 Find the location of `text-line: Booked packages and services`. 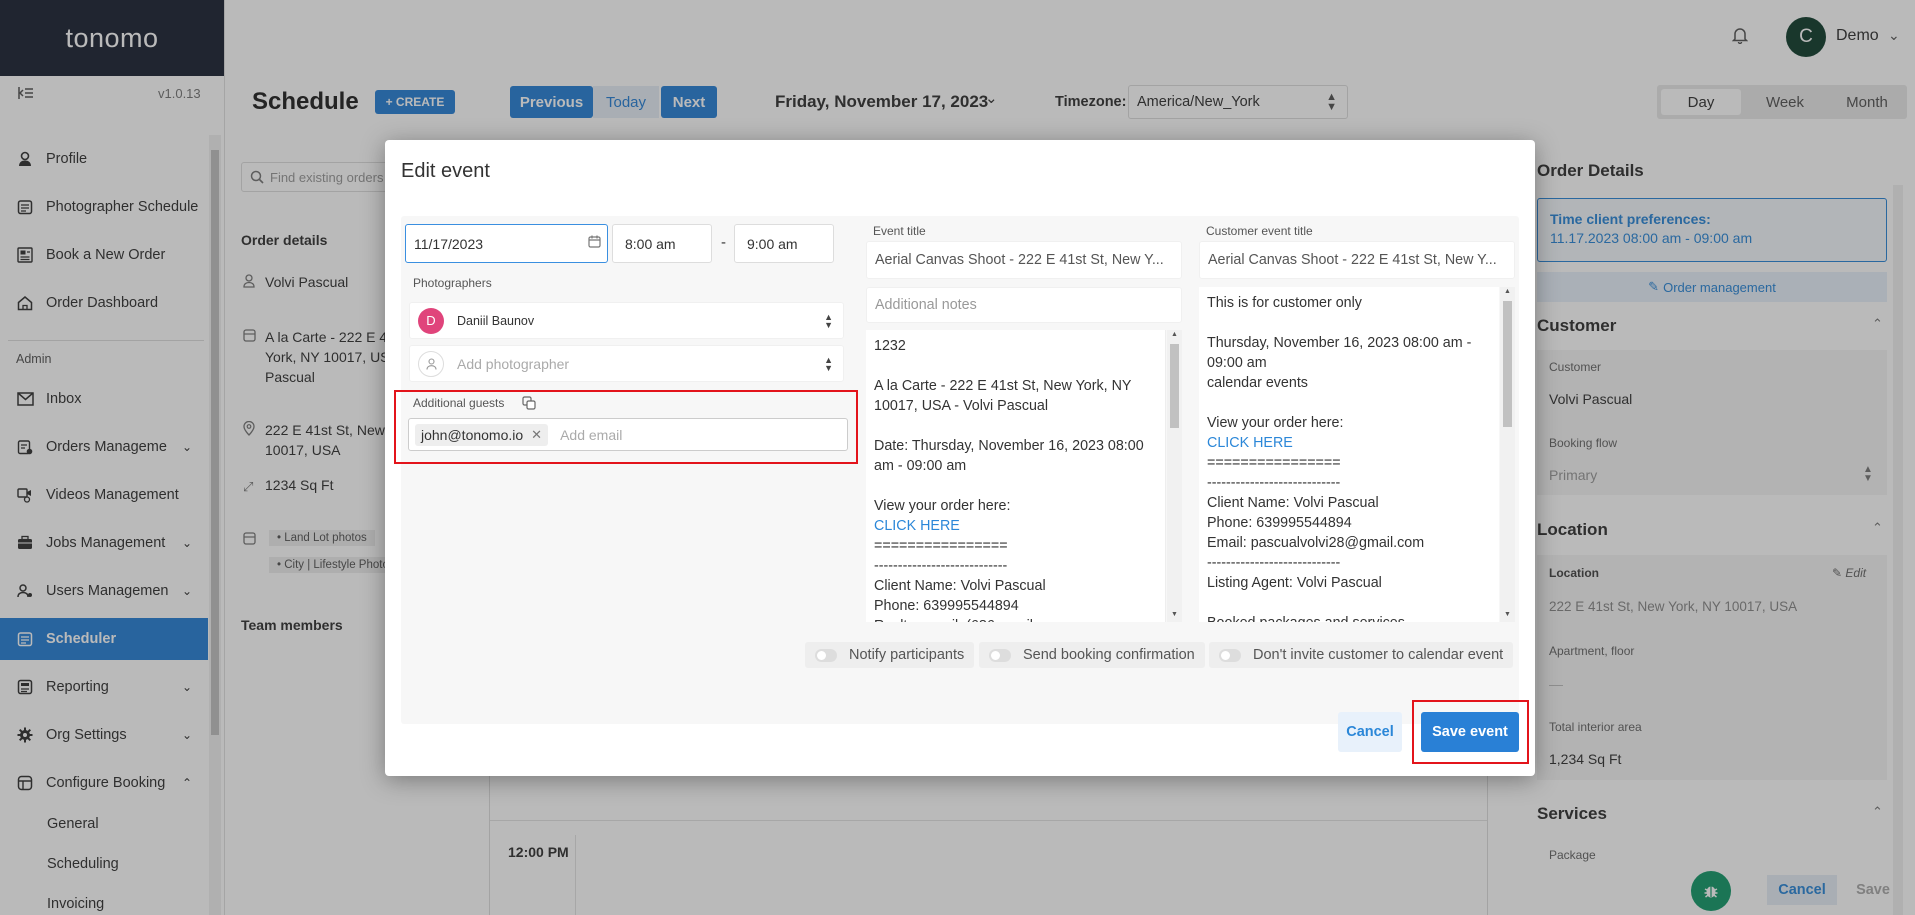

text-line: Booked packages and services is located at coordinates (1349, 617).